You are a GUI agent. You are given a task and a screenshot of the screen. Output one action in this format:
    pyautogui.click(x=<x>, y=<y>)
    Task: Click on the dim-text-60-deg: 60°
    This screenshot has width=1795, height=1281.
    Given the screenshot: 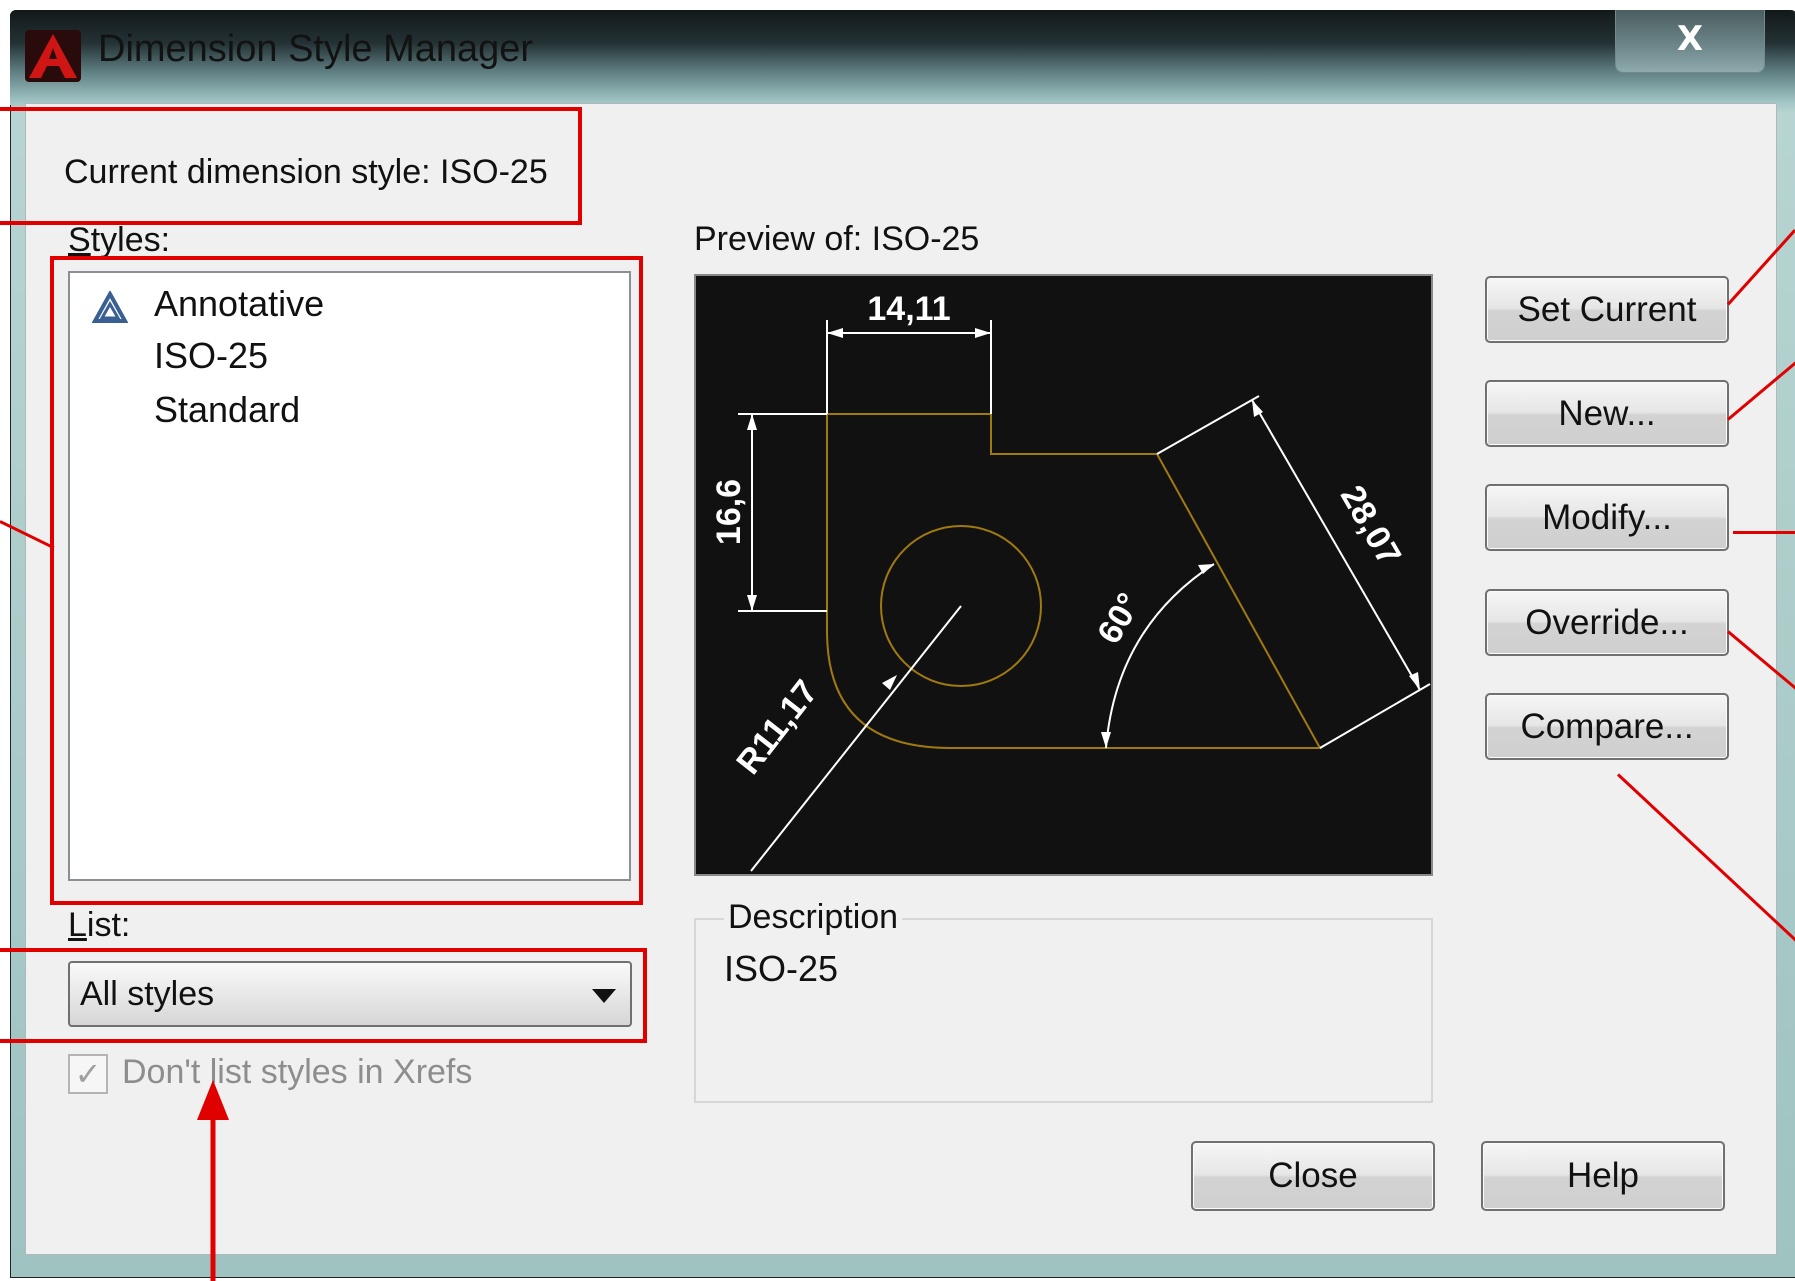 What is the action you would take?
    pyautogui.click(x=1119, y=619)
    